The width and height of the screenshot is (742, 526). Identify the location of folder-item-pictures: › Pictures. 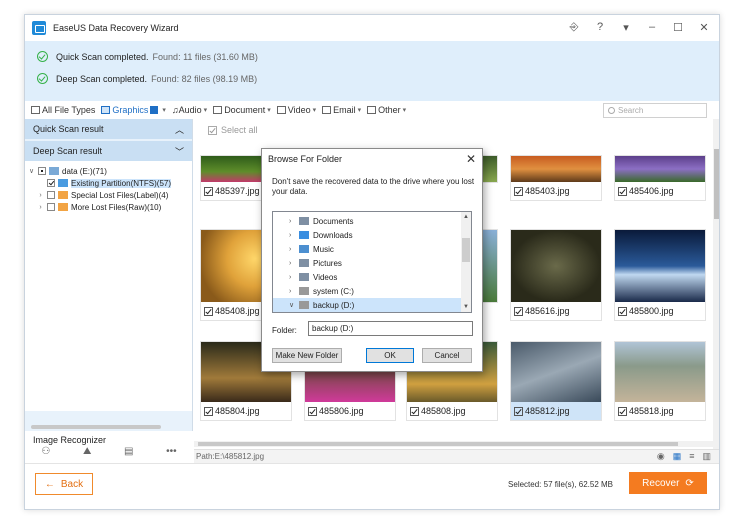
(372, 263).